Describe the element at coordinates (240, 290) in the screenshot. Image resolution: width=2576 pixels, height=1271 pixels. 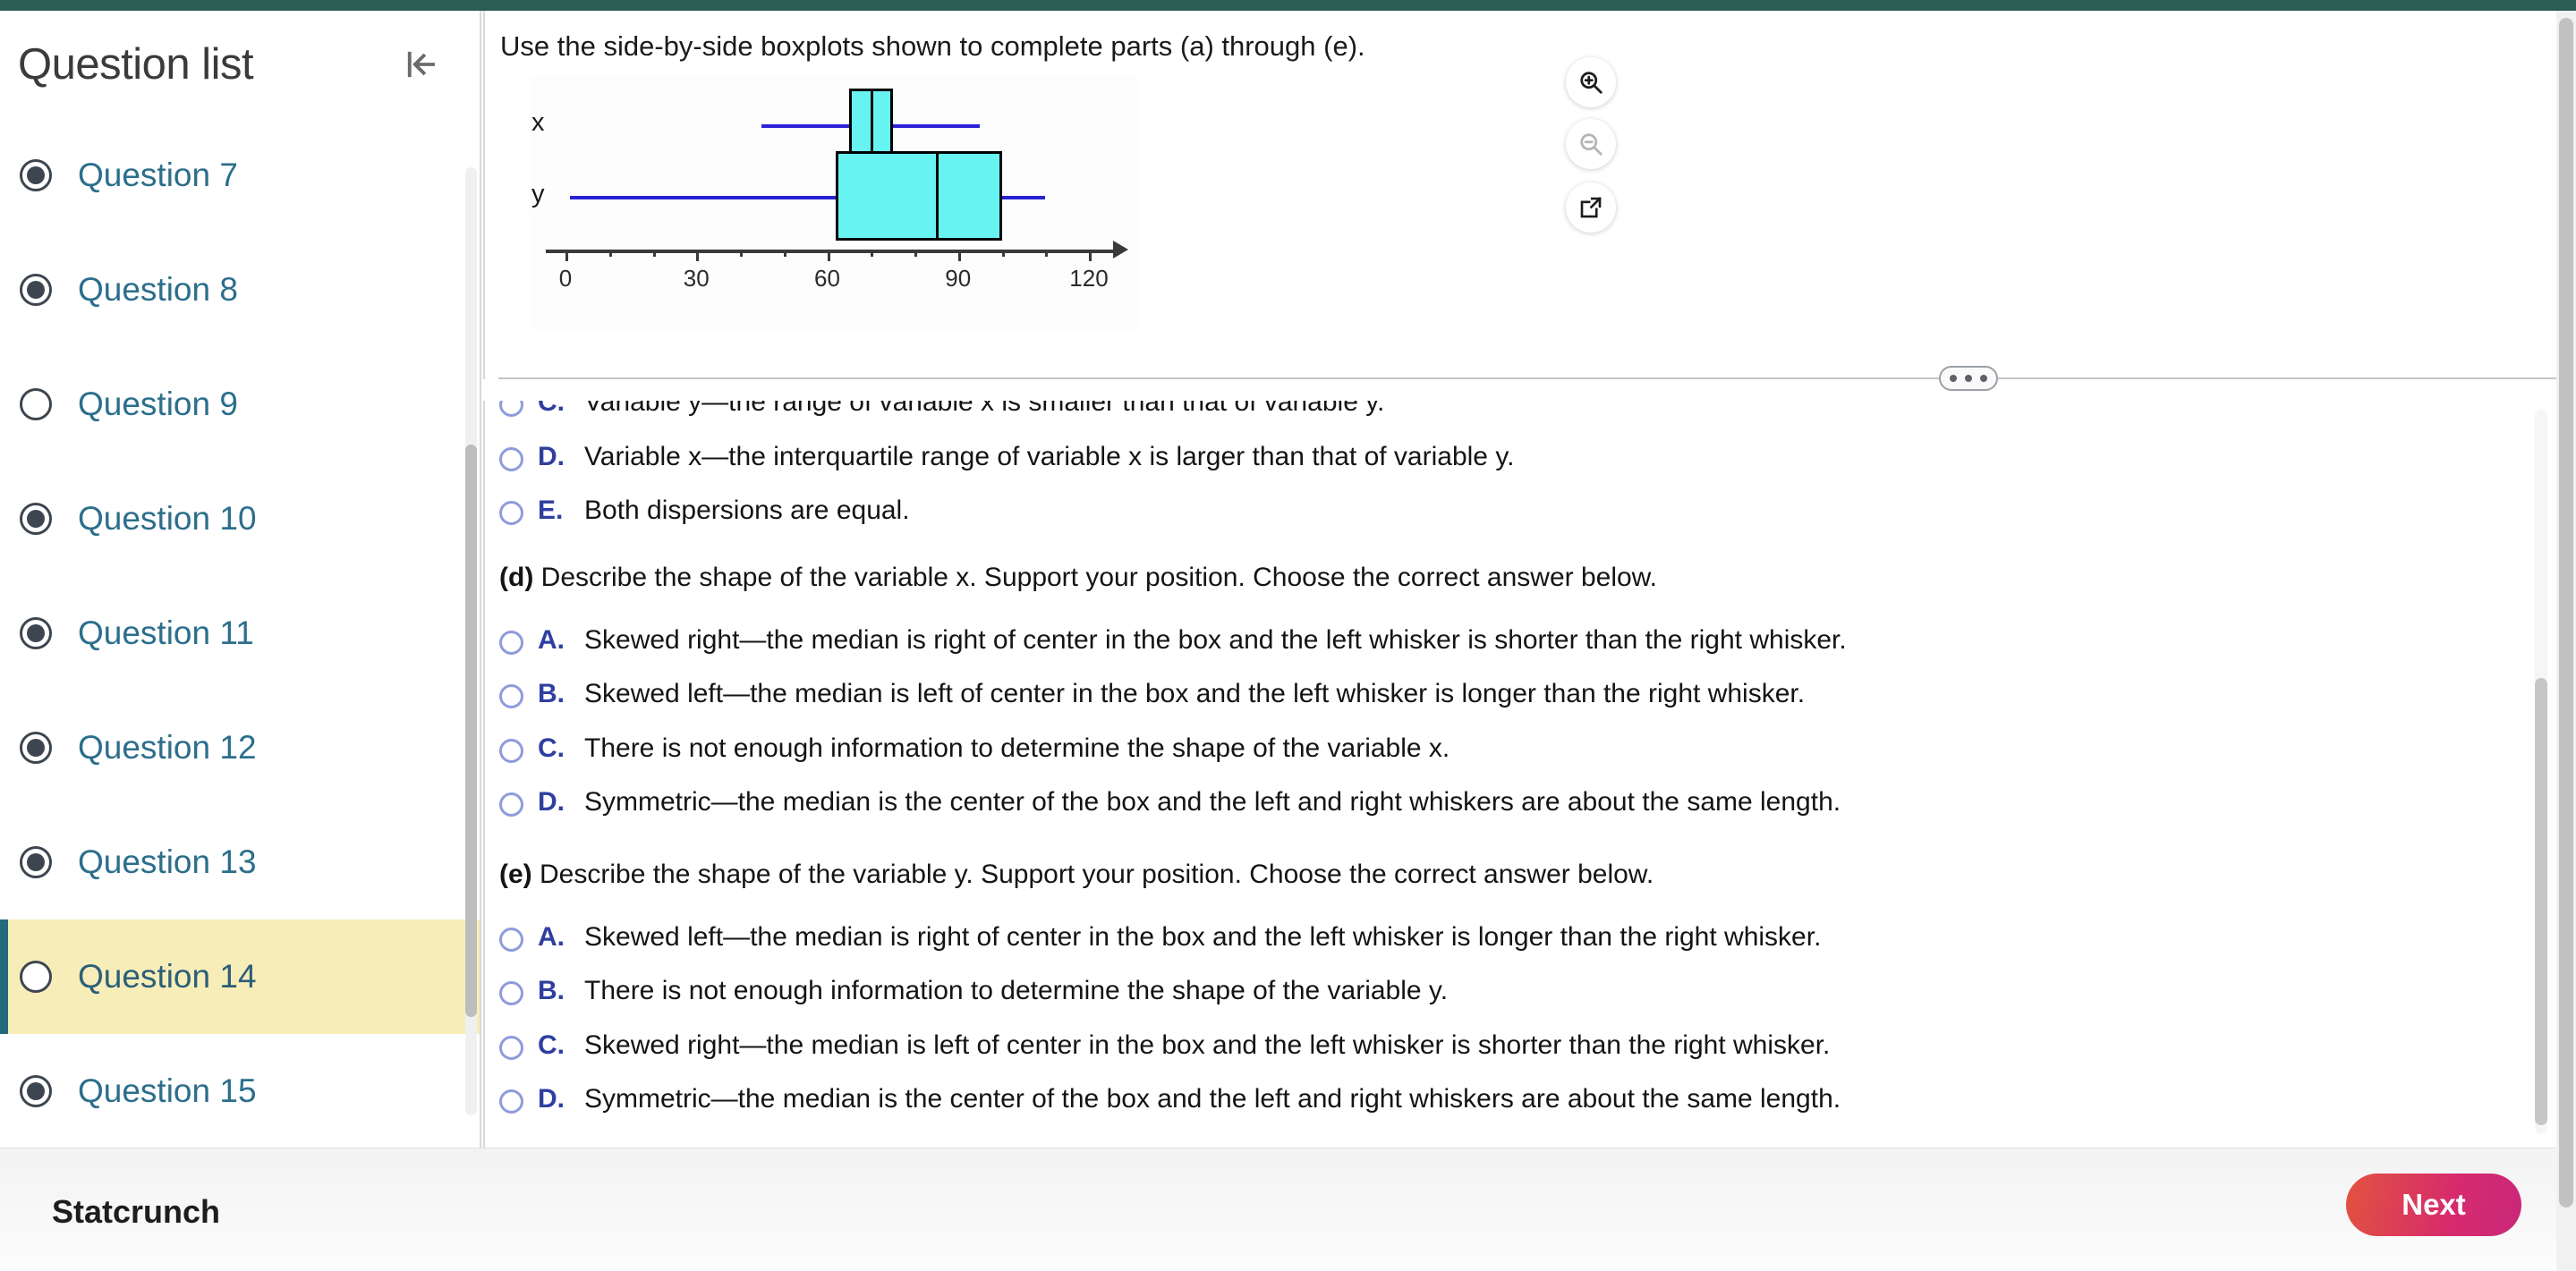
I see `sidebar-item-question-8: Question 8` at that location.